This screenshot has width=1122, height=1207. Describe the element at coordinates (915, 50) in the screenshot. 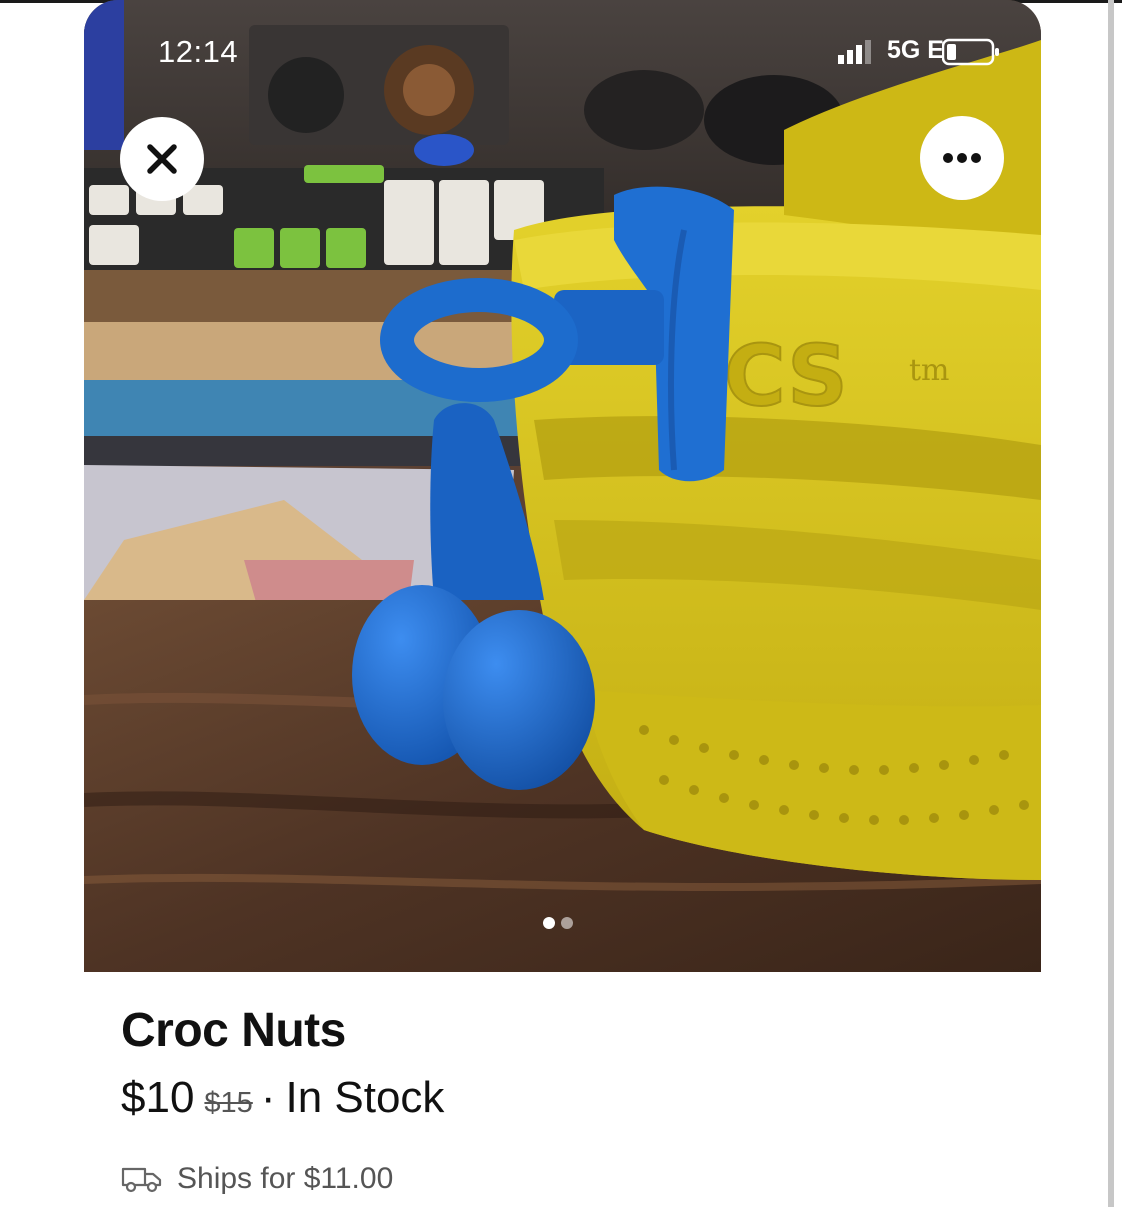

I see `network-type: 5G E` at that location.